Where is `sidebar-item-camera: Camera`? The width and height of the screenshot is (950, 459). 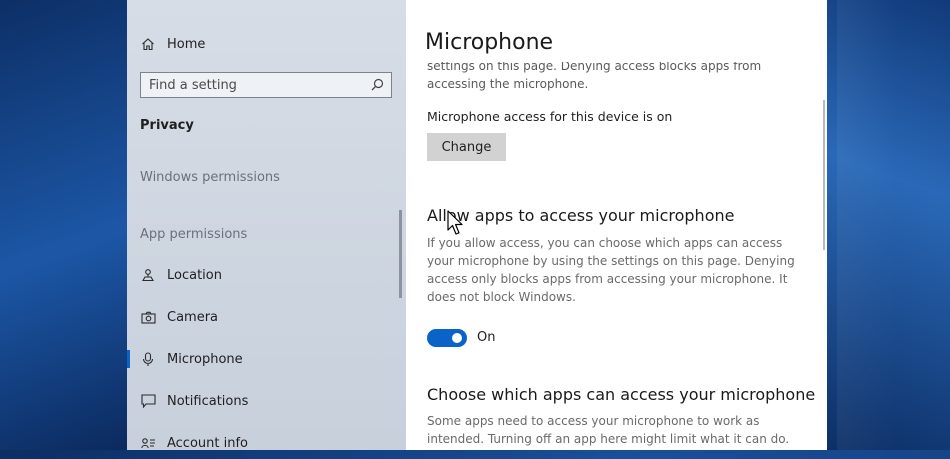
sidebar-item-camera: Camera is located at coordinates (266, 317).